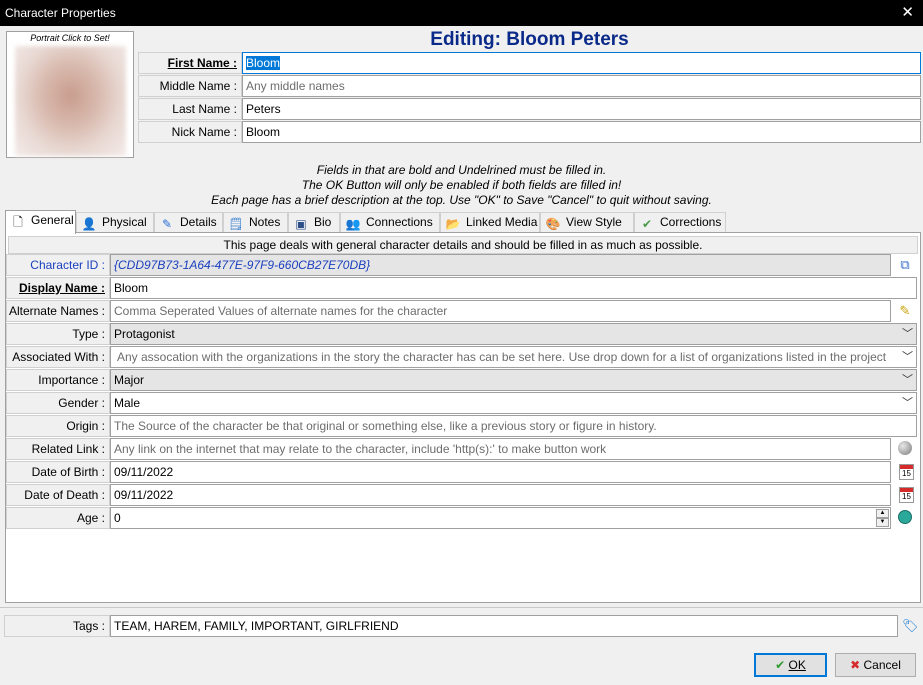 The height and width of the screenshot is (685, 923). I want to click on pencil-icon: ✎, so click(167, 224).